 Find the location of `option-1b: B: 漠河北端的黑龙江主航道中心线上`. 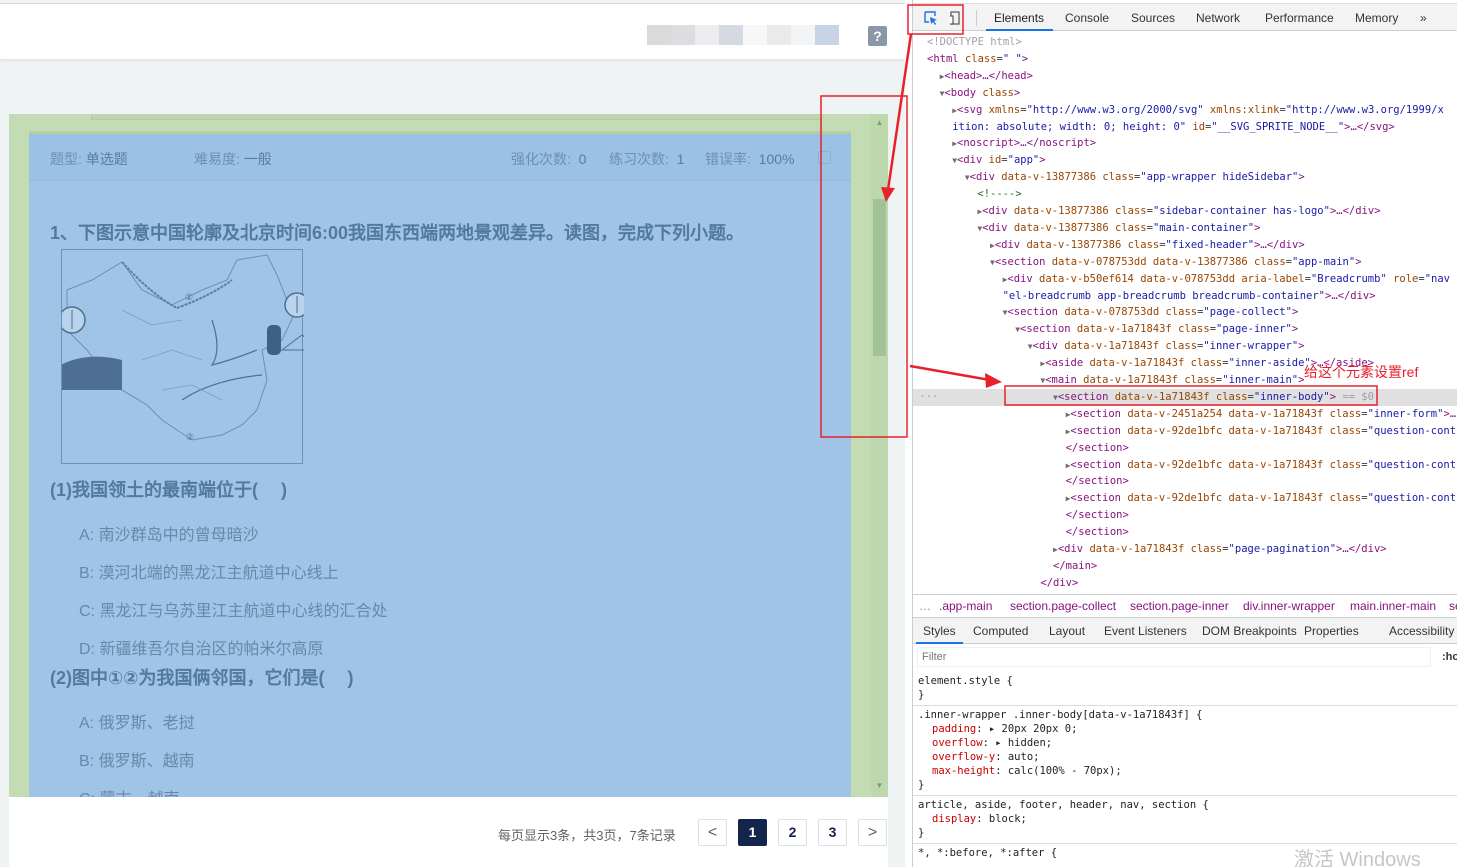

option-1b: B: 漠河北端的黑龙江主航道中心线上 is located at coordinates (209, 571).